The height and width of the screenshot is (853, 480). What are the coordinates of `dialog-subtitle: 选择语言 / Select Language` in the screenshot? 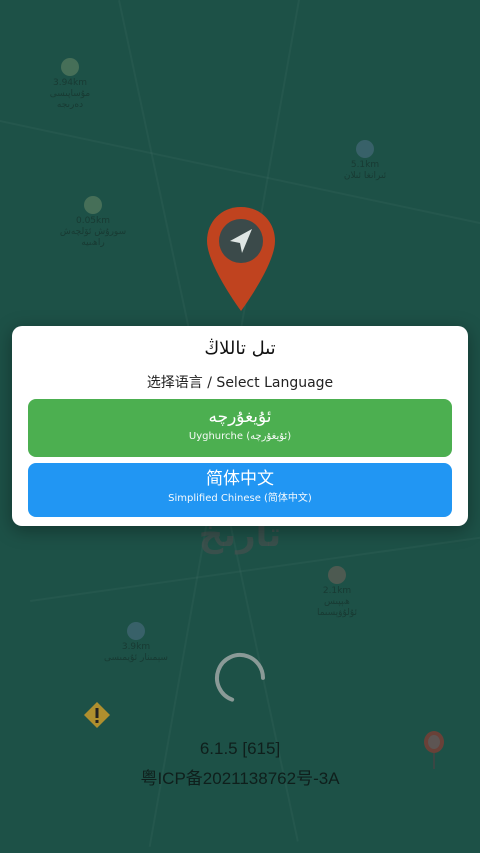 It's located at (240, 383).